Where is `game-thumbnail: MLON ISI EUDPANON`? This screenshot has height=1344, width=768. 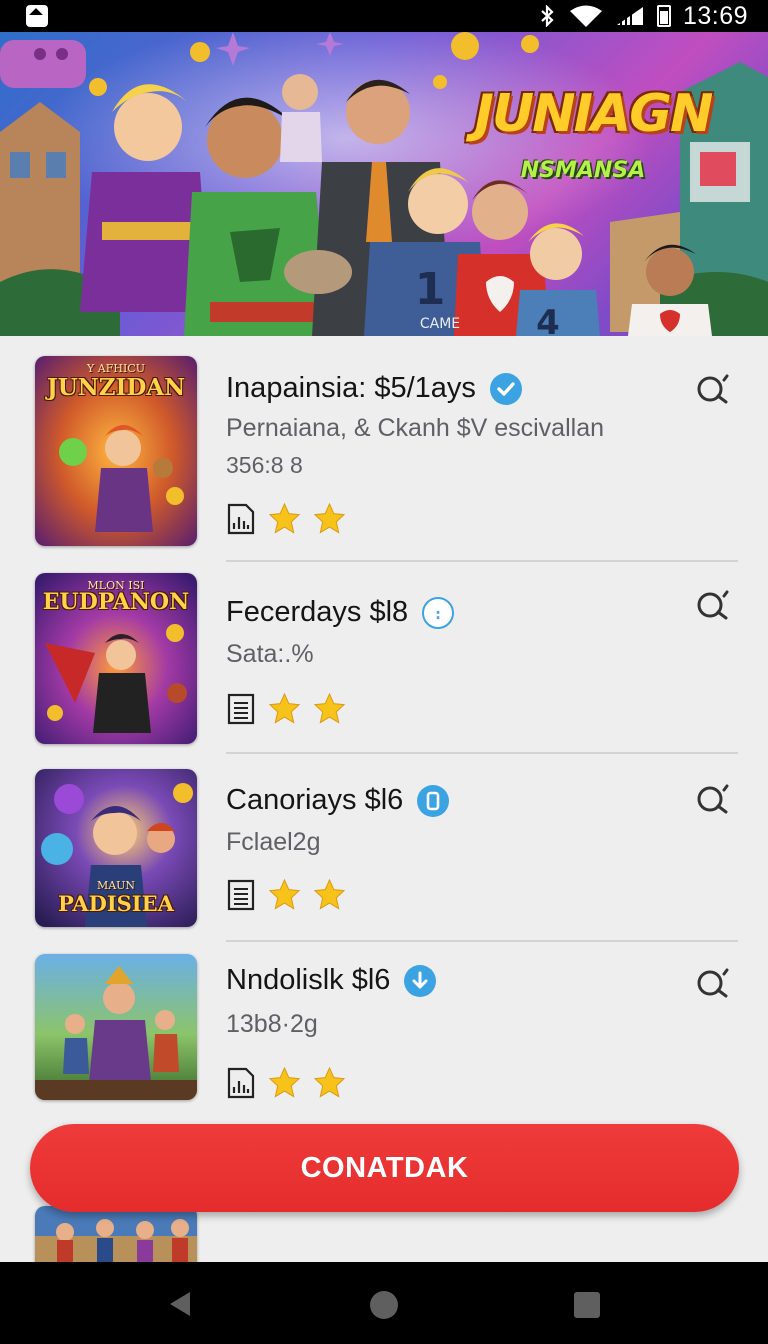
game-thumbnail: MLON ISI EUDPANON is located at coordinates (116, 658).